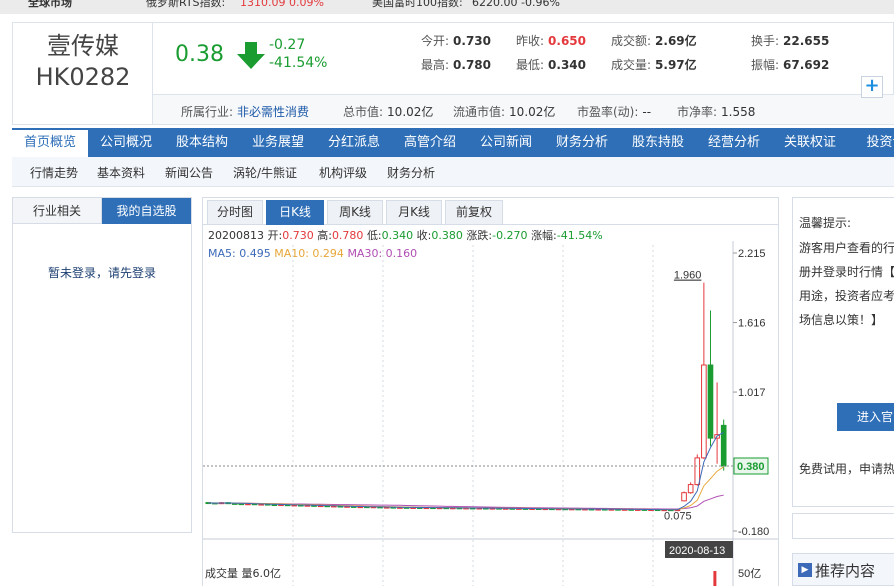 This screenshot has height=586, width=894. Describe the element at coordinates (278, 142) in the screenshot. I see `nav-item-outlook: 业务展望` at that location.